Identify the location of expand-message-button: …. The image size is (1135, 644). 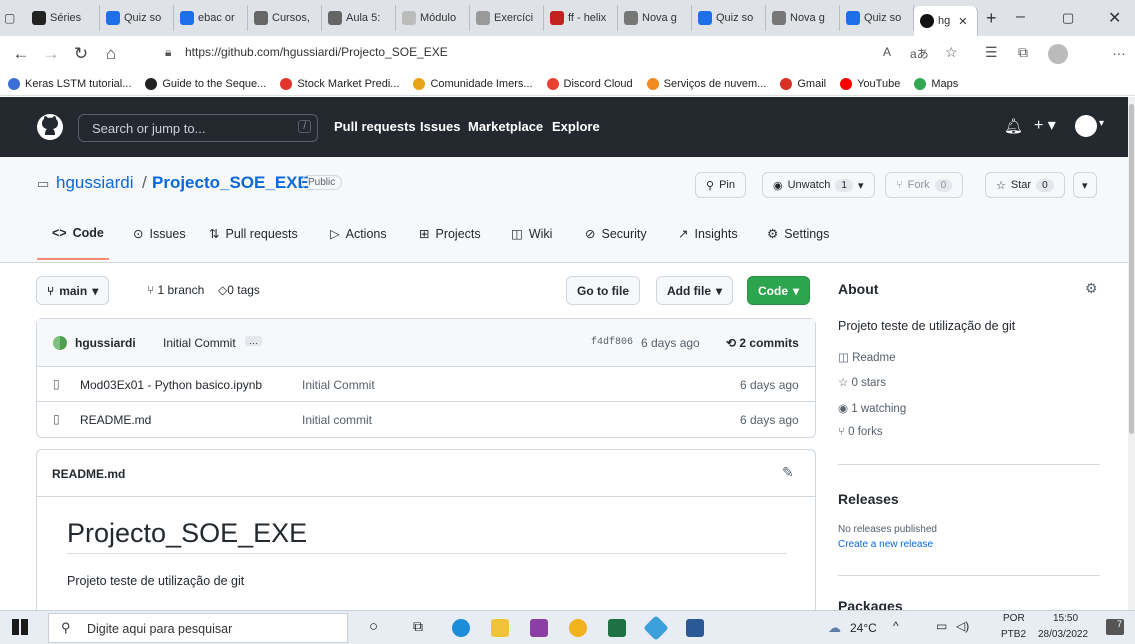
(253, 341).